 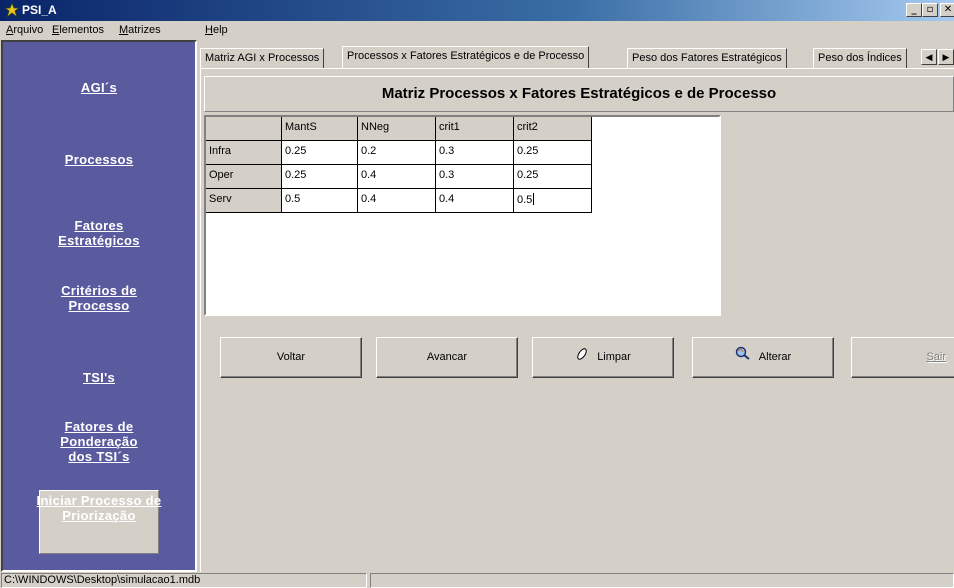 What do you see at coordinates (12, 10) in the screenshot?
I see `app-icon` at bounding box center [12, 10].